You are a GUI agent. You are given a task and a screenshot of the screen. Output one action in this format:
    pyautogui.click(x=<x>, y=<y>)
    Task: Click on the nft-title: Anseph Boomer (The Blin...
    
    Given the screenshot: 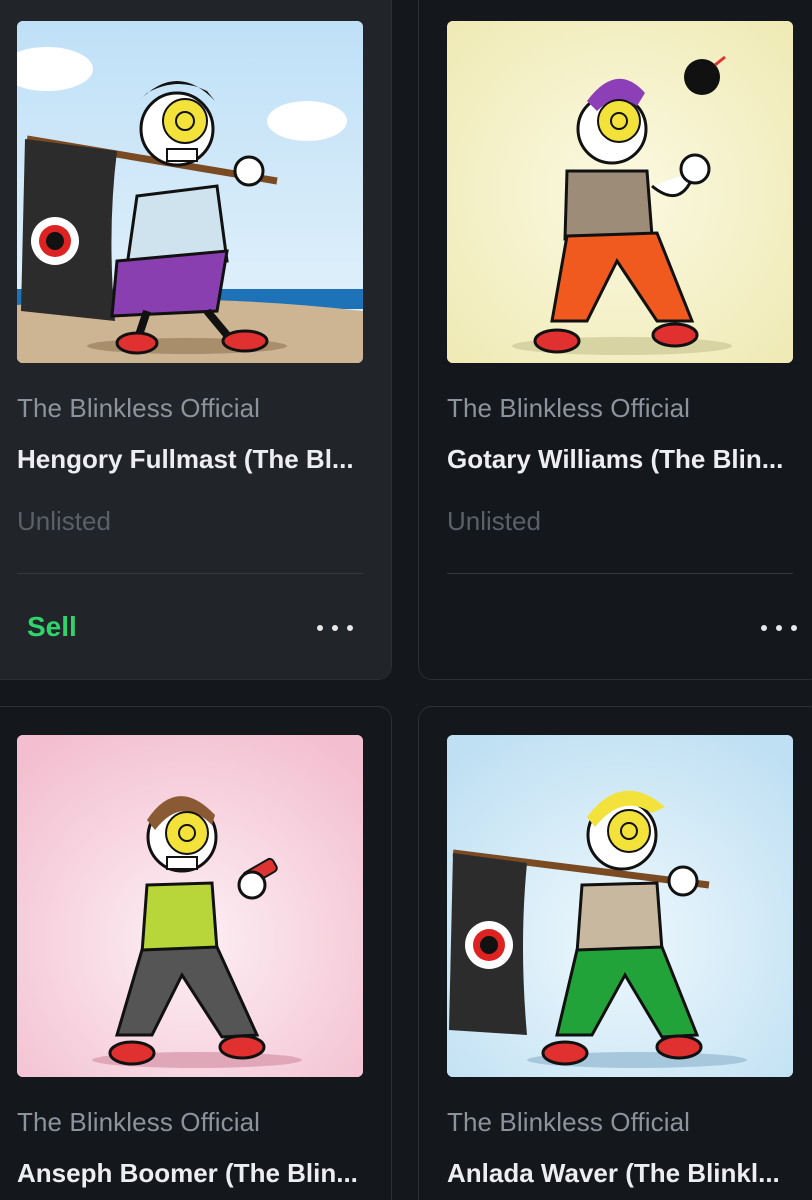 What is the action you would take?
    pyautogui.click(x=187, y=1173)
    